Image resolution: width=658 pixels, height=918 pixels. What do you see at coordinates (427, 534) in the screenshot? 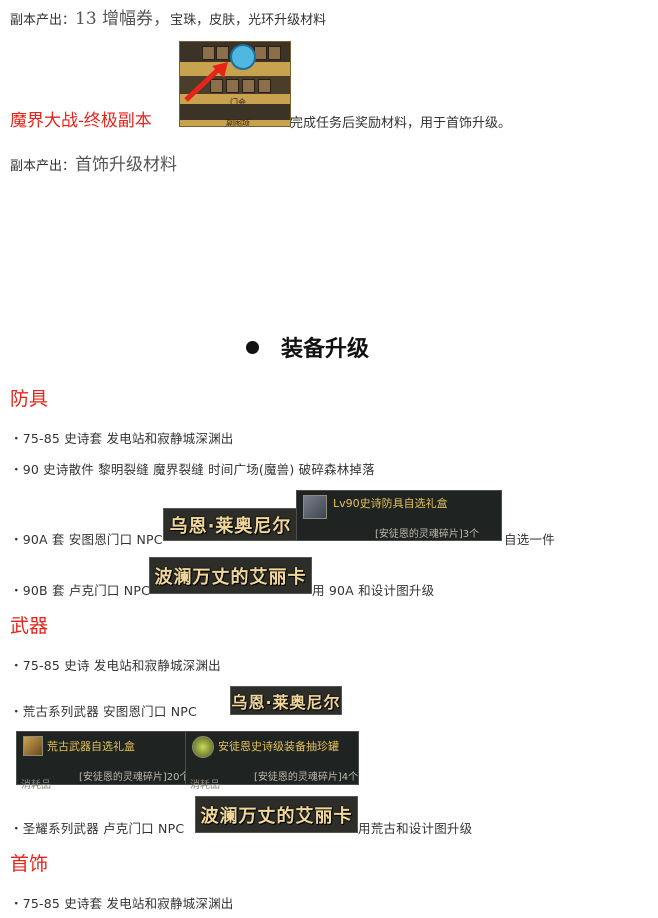
I see `item-sub: [安徒恩的灵魂碎片]3个` at bounding box center [427, 534].